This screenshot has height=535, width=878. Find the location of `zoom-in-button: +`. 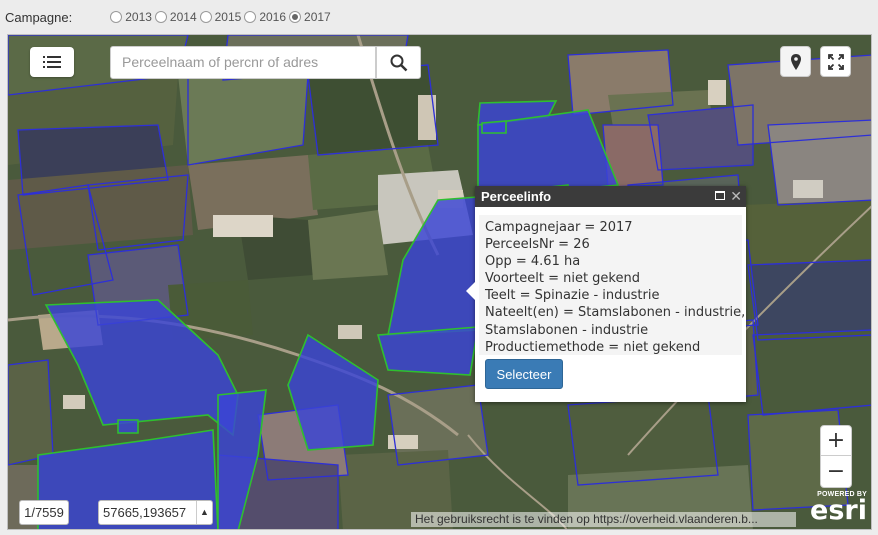

zoom-in-button: + is located at coordinates (836, 441).